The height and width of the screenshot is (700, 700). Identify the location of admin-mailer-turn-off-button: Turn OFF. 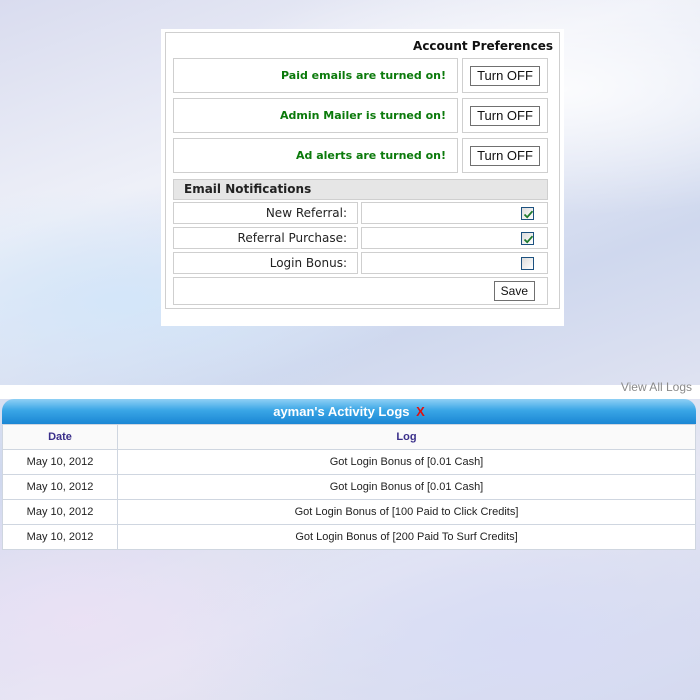
(505, 115).